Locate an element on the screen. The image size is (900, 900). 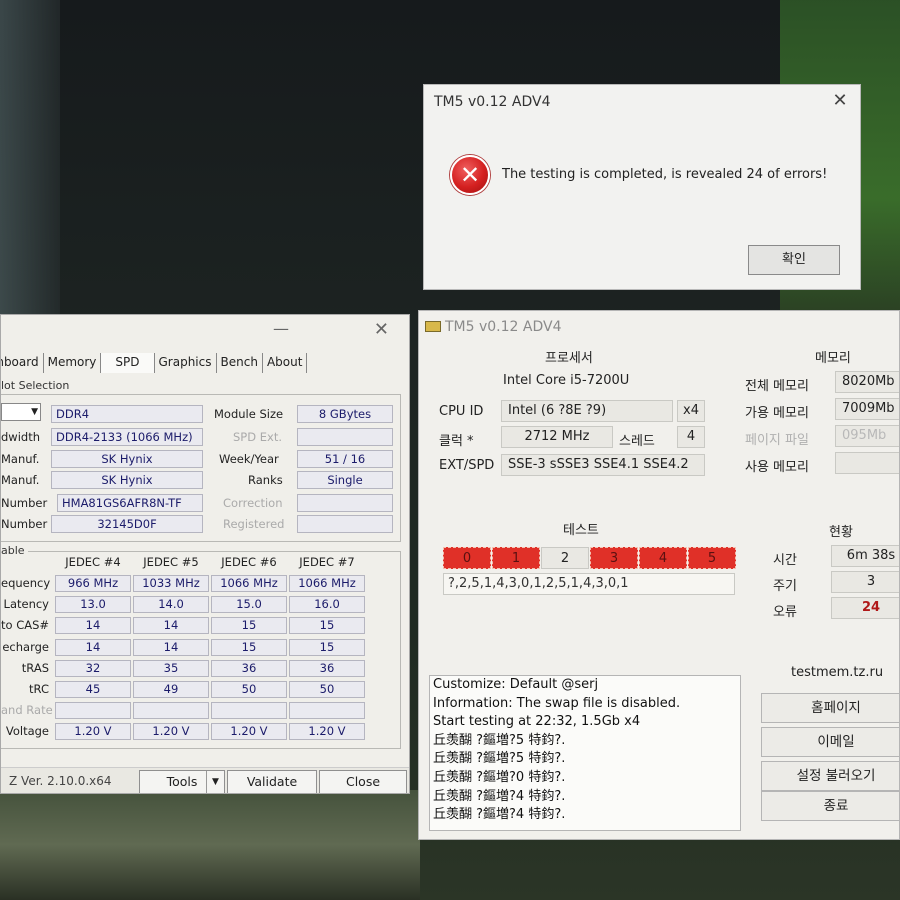
timings-header: JEDEC #5 is located at coordinates (171, 562).